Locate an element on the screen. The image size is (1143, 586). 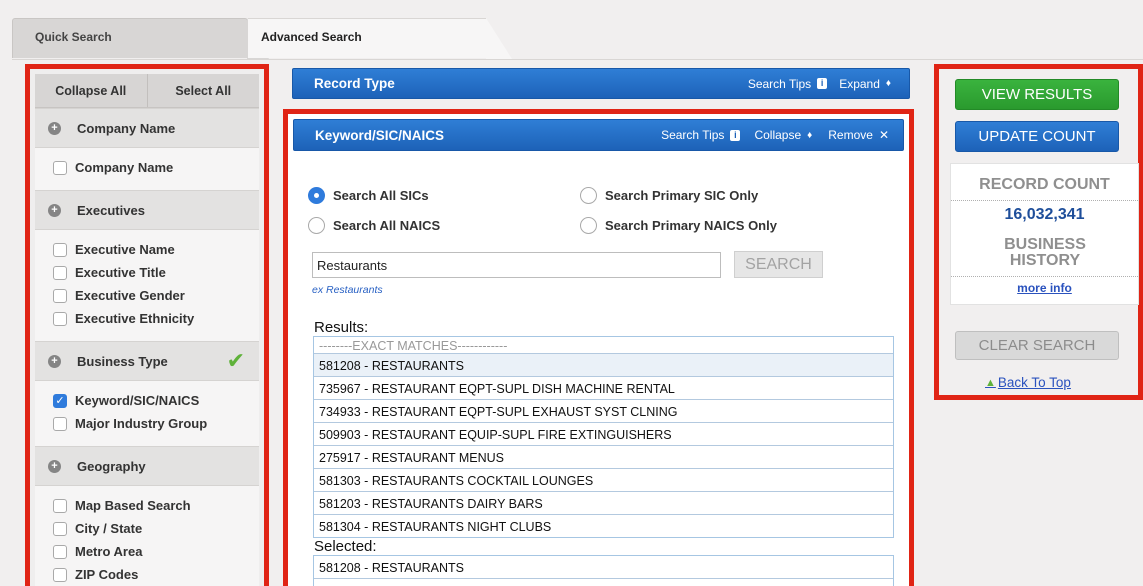
keyword-remove: Remove ✕ is located at coordinates (858, 135).